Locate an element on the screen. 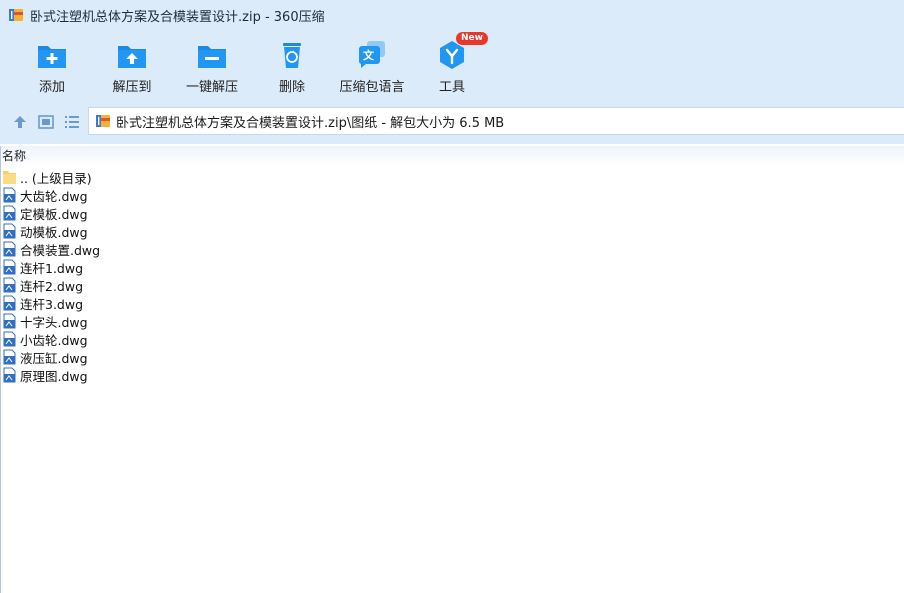  tools-button: New 工具 is located at coordinates (452, 64).